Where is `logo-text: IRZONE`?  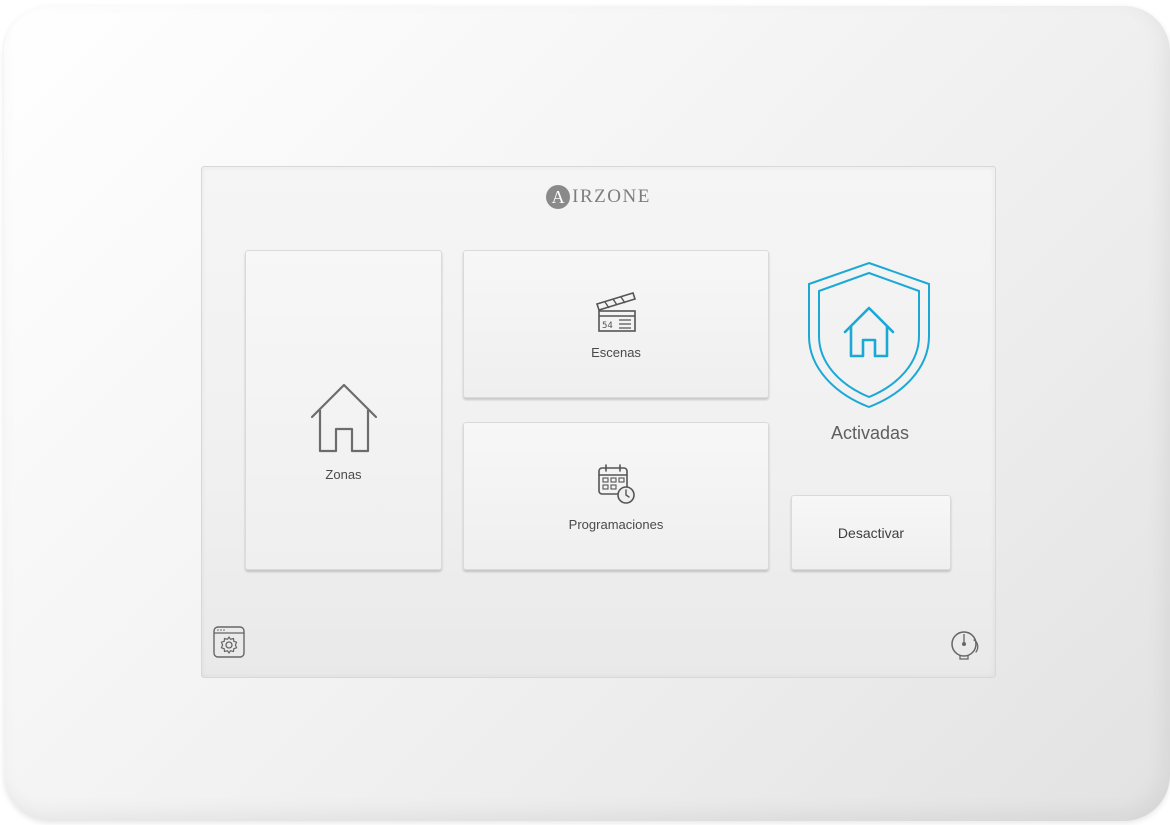 logo-text: IRZONE is located at coordinates (611, 196).